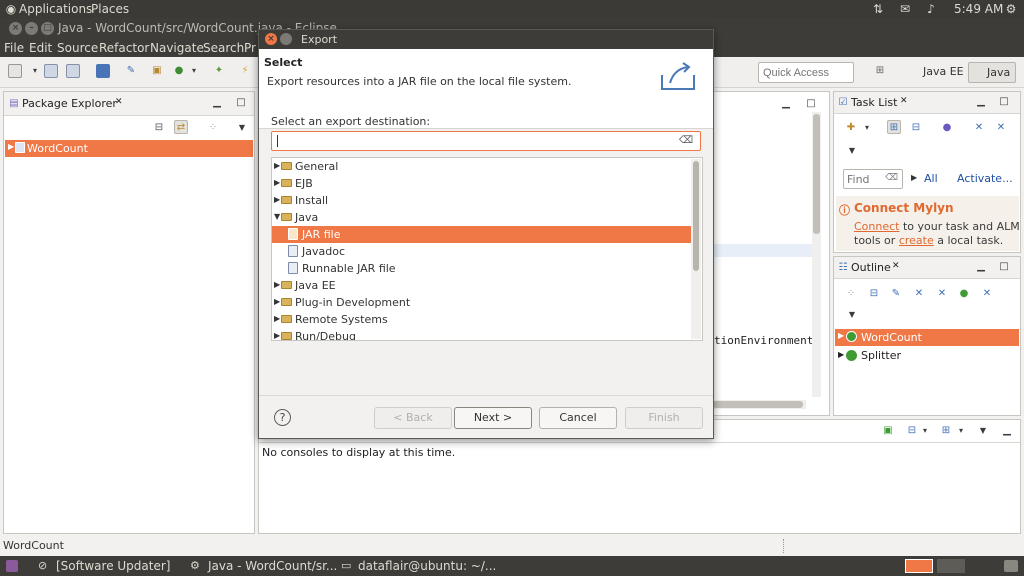 The width and height of the screenshot is (1024, 576). Describe the element at coordinates (40, 48) in the screenshot. I see `menu-edit: Edit` at that location.